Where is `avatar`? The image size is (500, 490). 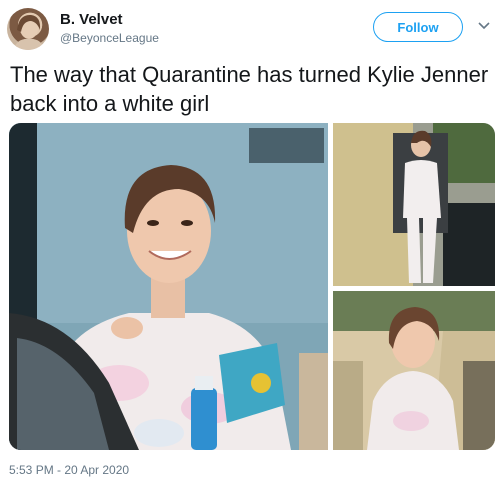 avatar is located at coordinates (28, 29).